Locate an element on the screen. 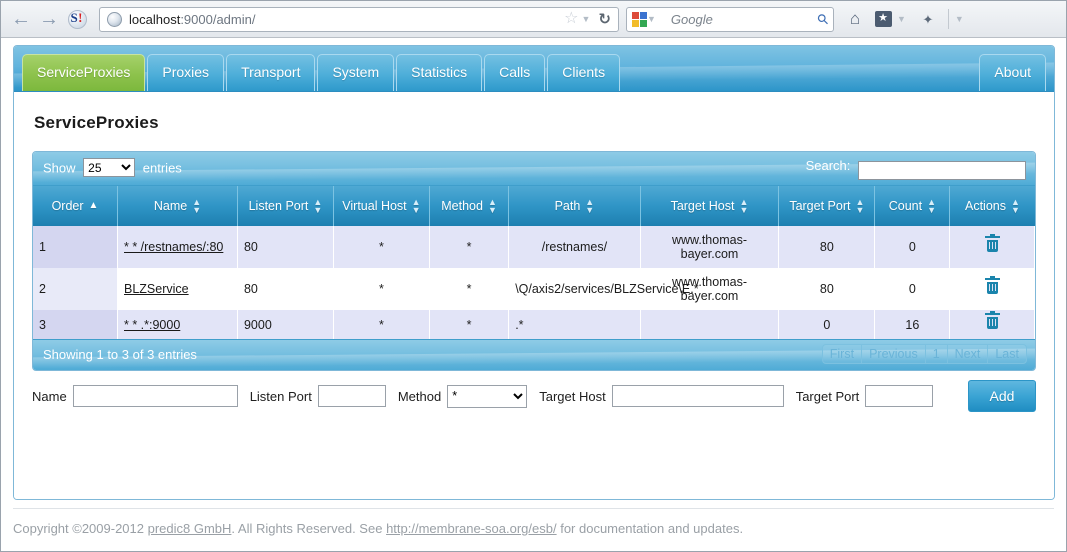  method-select: *GETPOSTPUTDELETE is located at coordinates (487, 396).